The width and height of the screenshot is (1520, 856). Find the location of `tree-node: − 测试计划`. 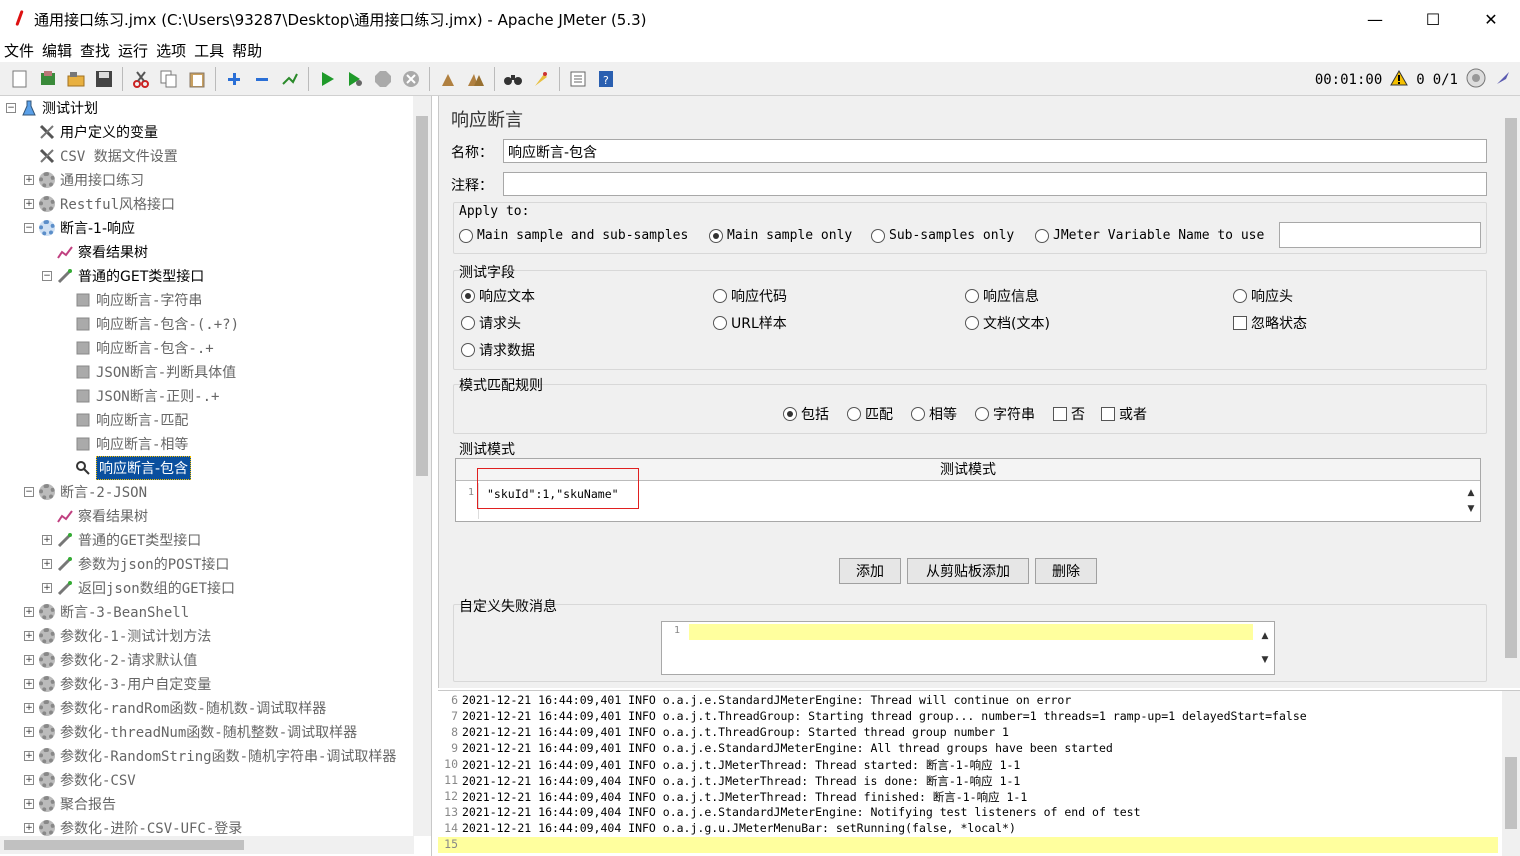

tree-node: − 测试计划 is located at coordinates (52, 108).